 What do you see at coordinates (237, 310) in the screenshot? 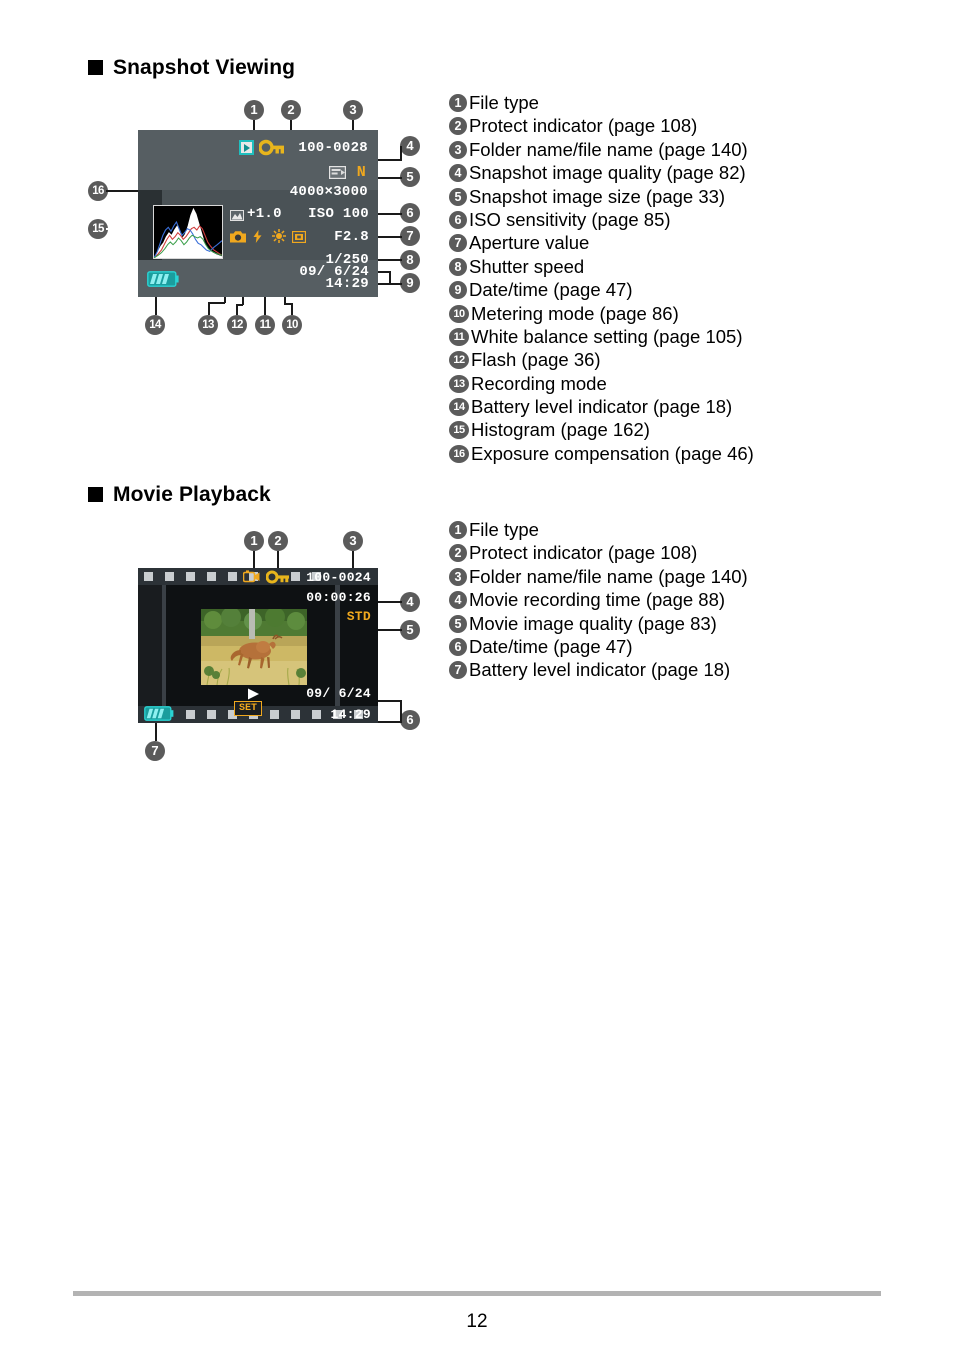
I see `leader-line-12a` at bounding box center [237, 310].